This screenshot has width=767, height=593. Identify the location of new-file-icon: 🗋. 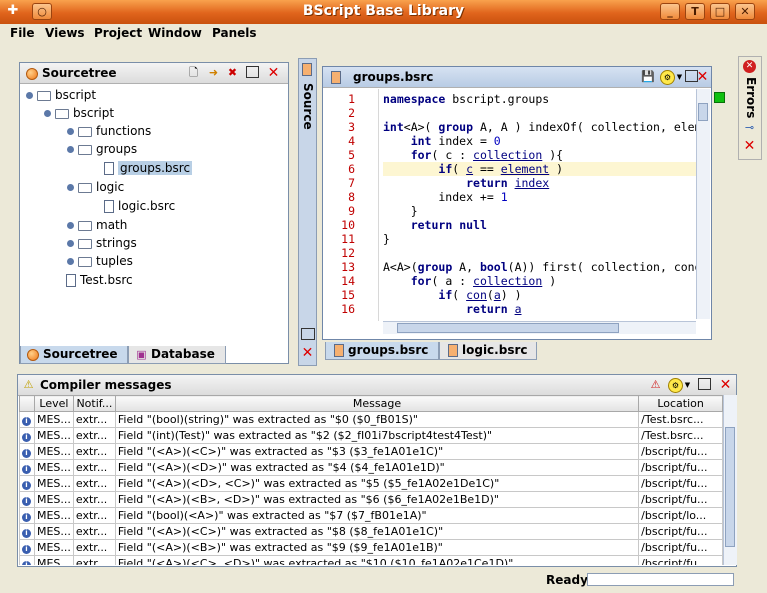
(193, 72).